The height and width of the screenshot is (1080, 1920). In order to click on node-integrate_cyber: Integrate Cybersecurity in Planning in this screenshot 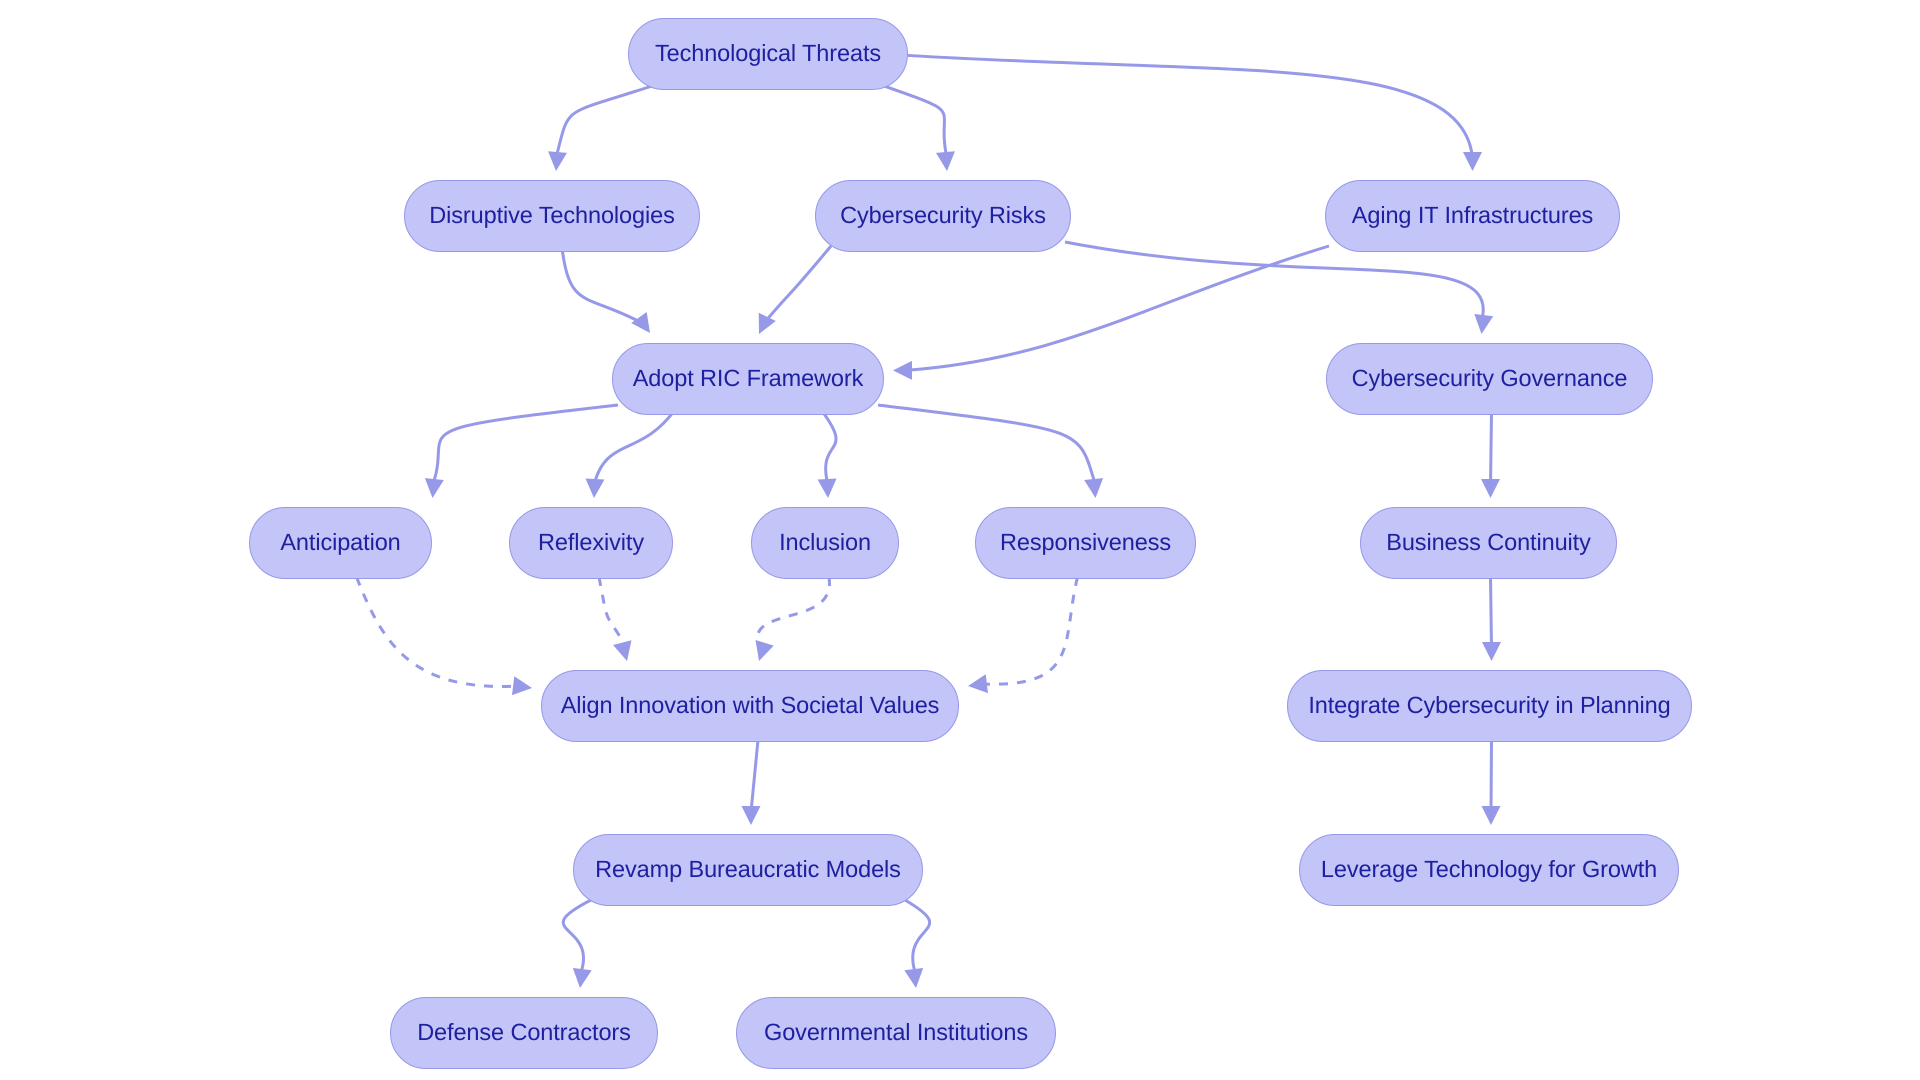, I will do `click(1489, 706)`.